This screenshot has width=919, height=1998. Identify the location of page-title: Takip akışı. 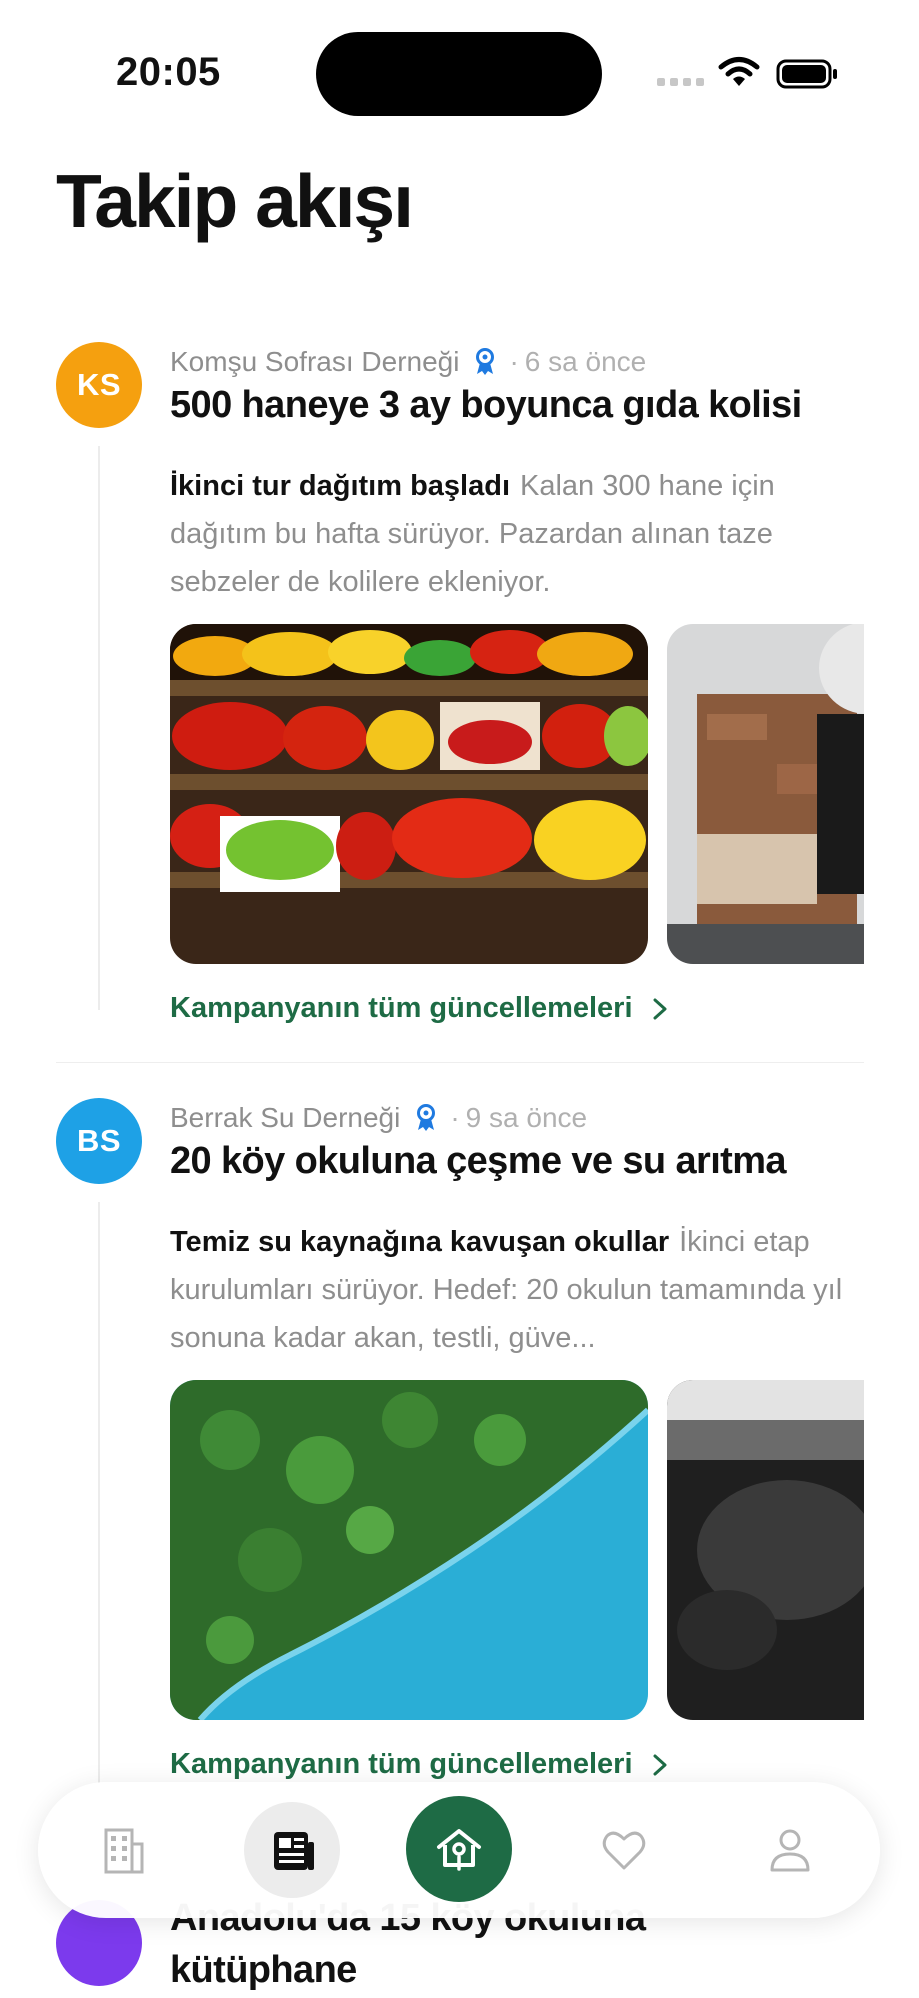
(235, 201).